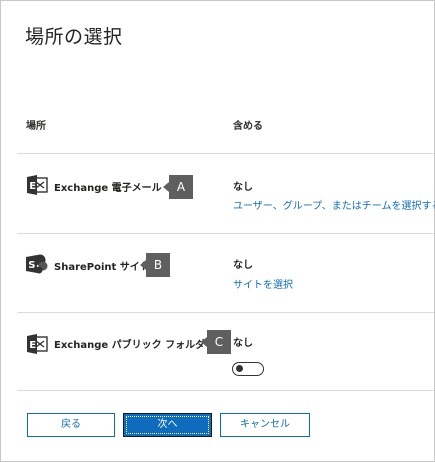 Image resolution: width=435 pixels, height=462 pixels. What do you see at coordinates (334, 204) in the screenshot?
I see `select-users-groups-link: ユーザー、グループ、またはチームを選択する` at bounding box center [334, 204].